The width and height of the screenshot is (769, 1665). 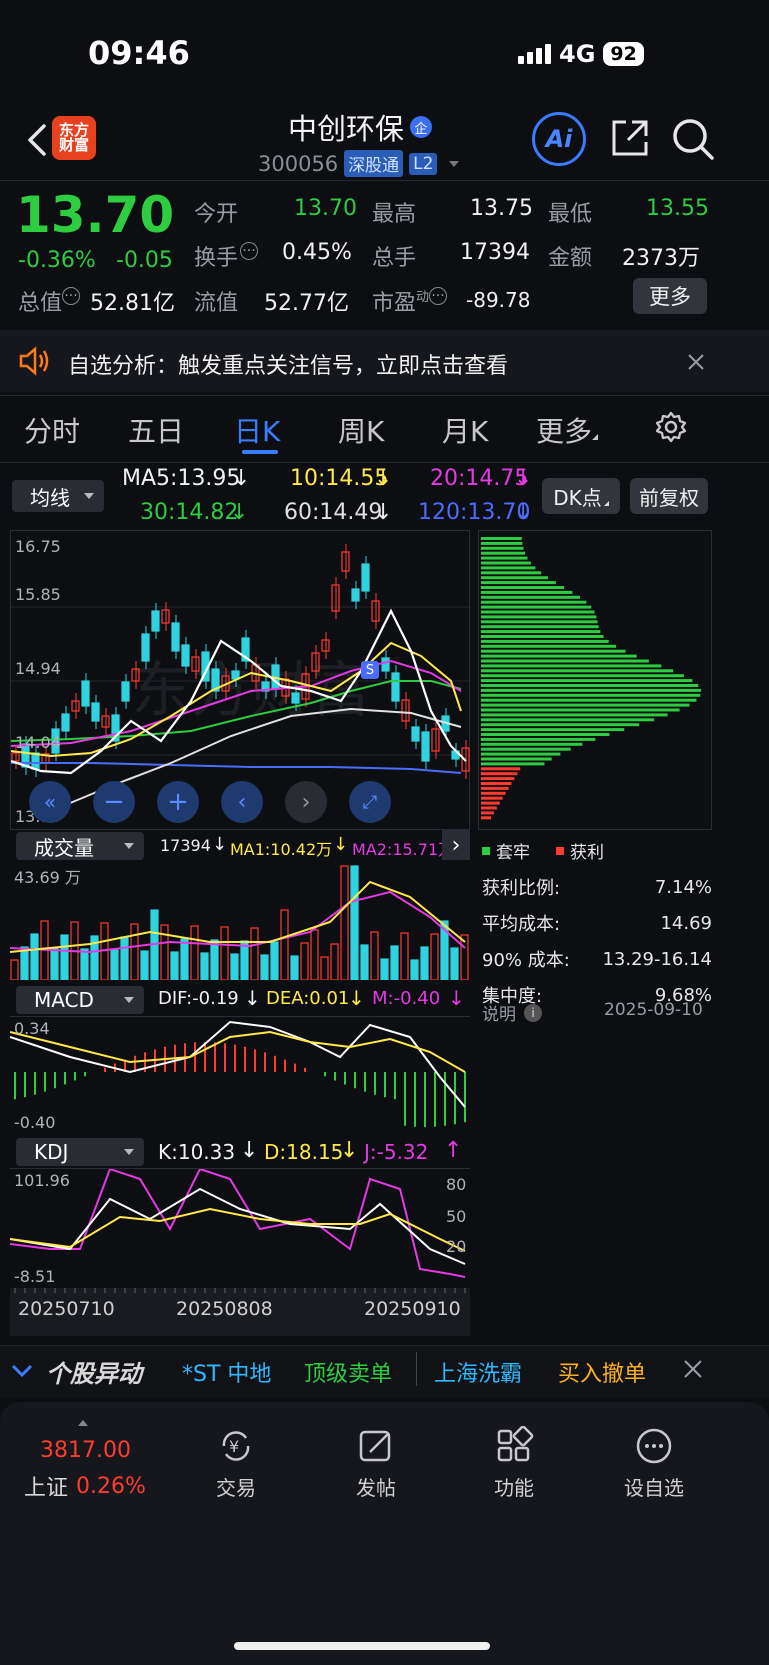 I want to click on kdj-chart: 101.96 -8.51 80 50 20, so click(x=239, y=1226).